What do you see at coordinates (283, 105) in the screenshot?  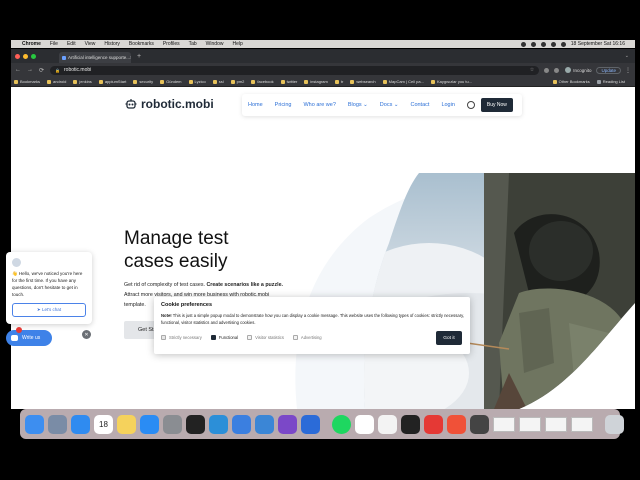 I see `nav-pricing: Pricing` at bounding box center [283, 105].